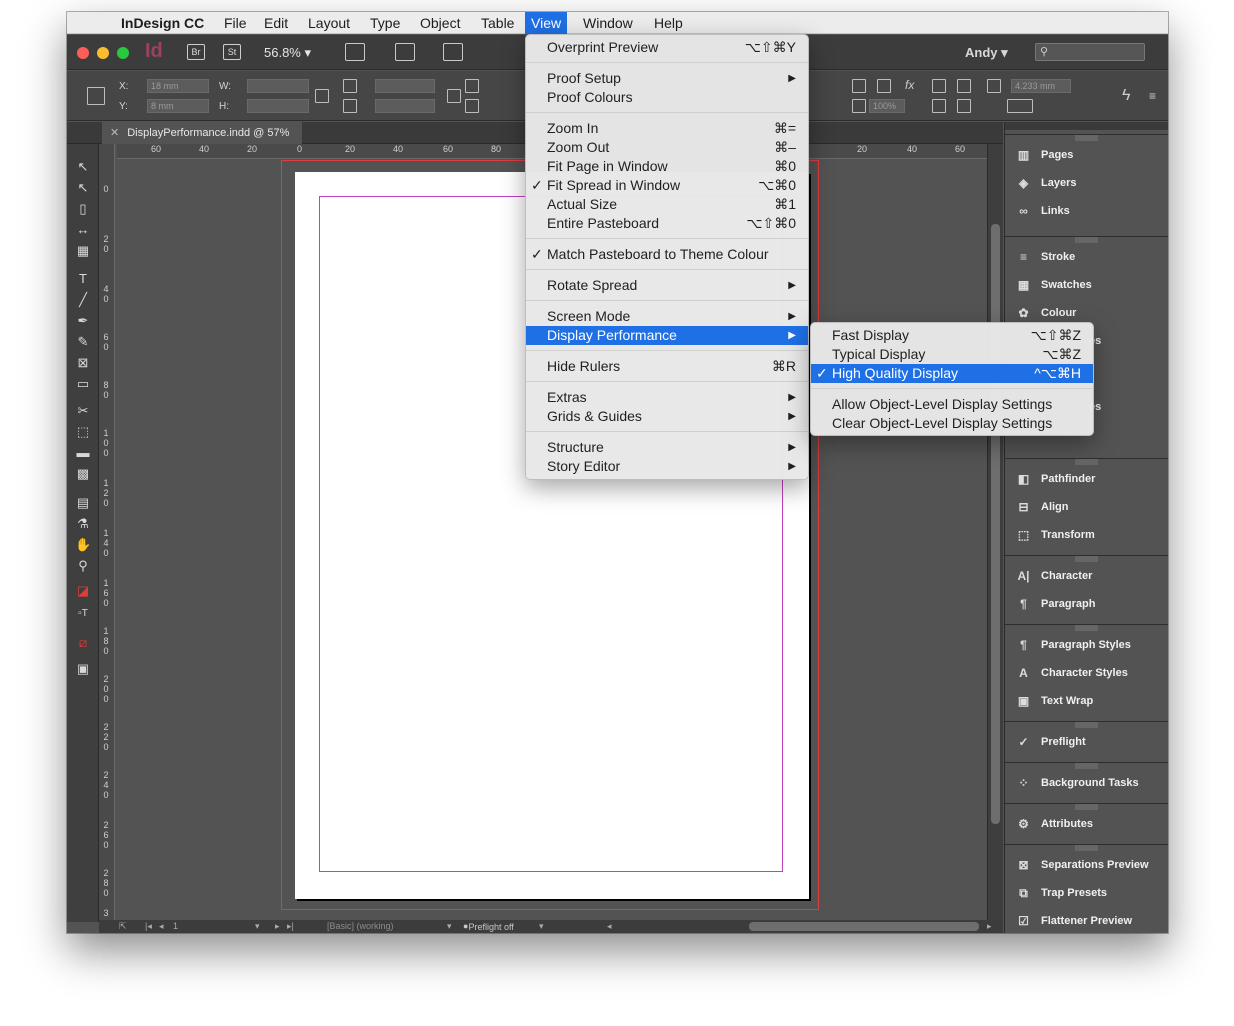 The image size is (1234, 1026). I want to click on next-page-icon: ▸, so click(277, 926).